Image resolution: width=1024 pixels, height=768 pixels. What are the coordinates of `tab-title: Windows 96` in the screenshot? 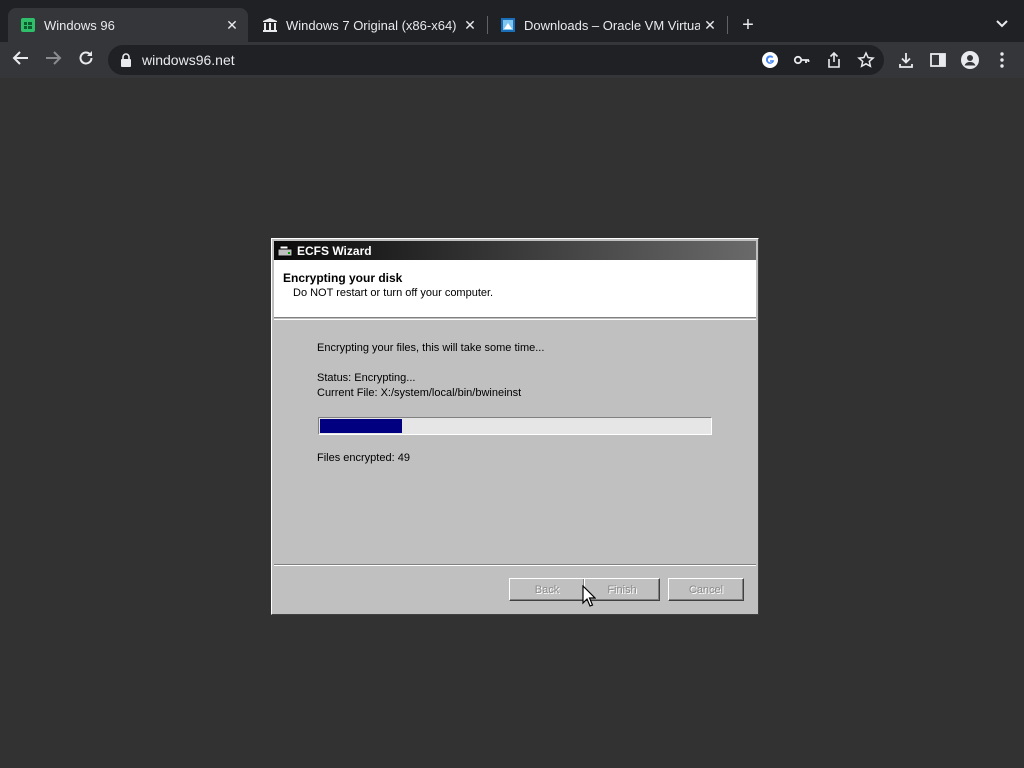 It's located at (79, 25).